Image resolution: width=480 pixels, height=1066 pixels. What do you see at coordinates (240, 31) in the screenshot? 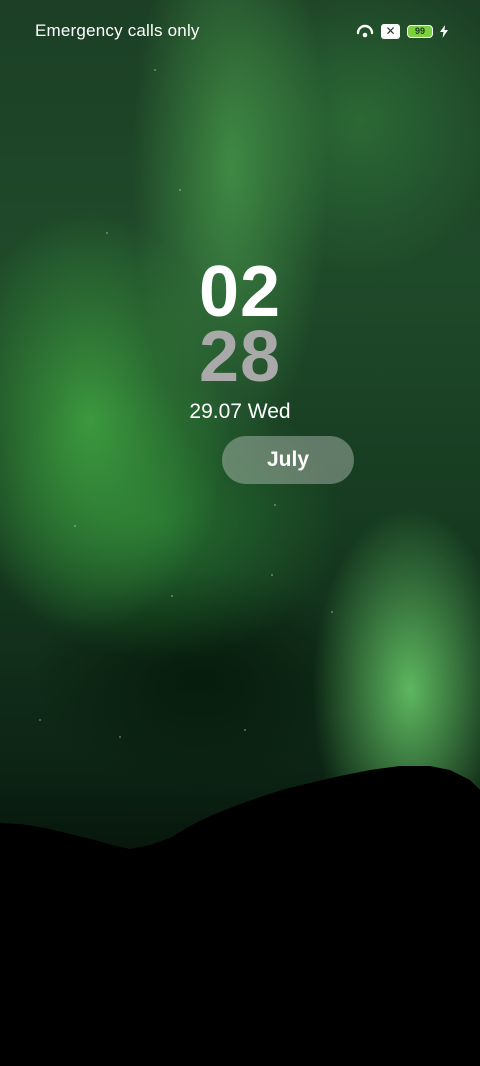
I see `status-bar: Emergency calls only ✕ 99` at bounding box center [240, 31].